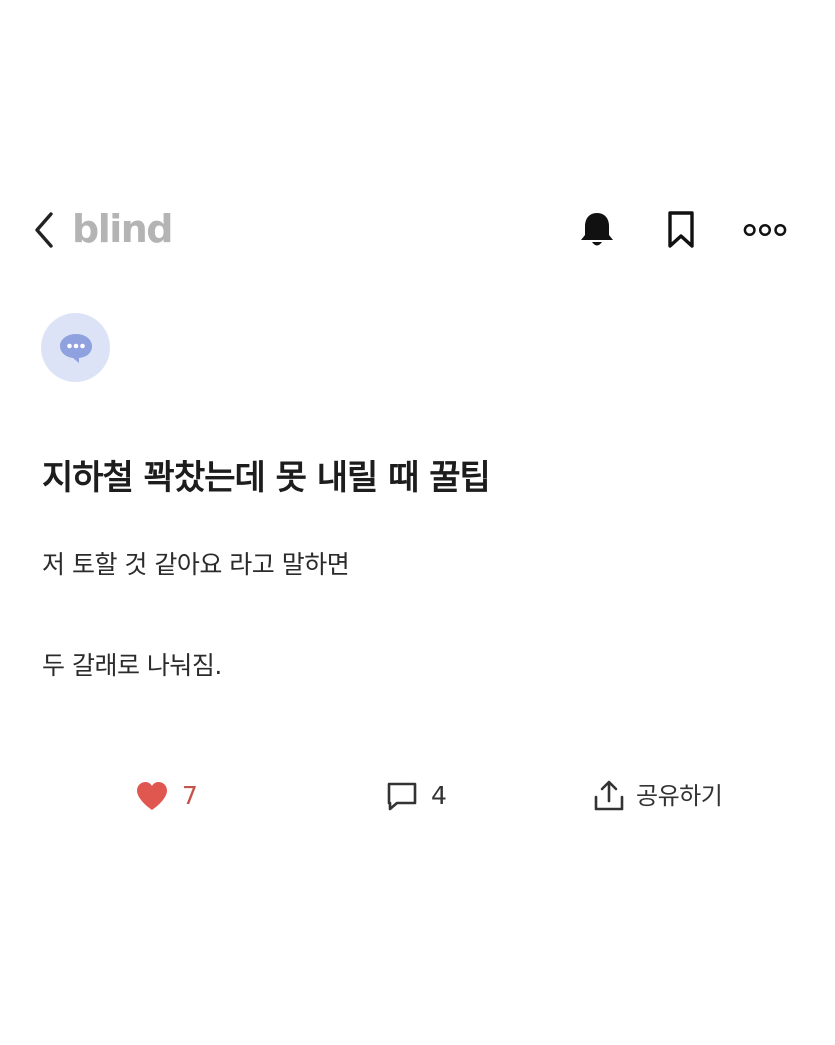 This screenshot has width=835, height=1045. What do you see at coordinates (679, 796) in the screenshot?
I see `share-label: 공유하기` at bounding box center [679, 796].